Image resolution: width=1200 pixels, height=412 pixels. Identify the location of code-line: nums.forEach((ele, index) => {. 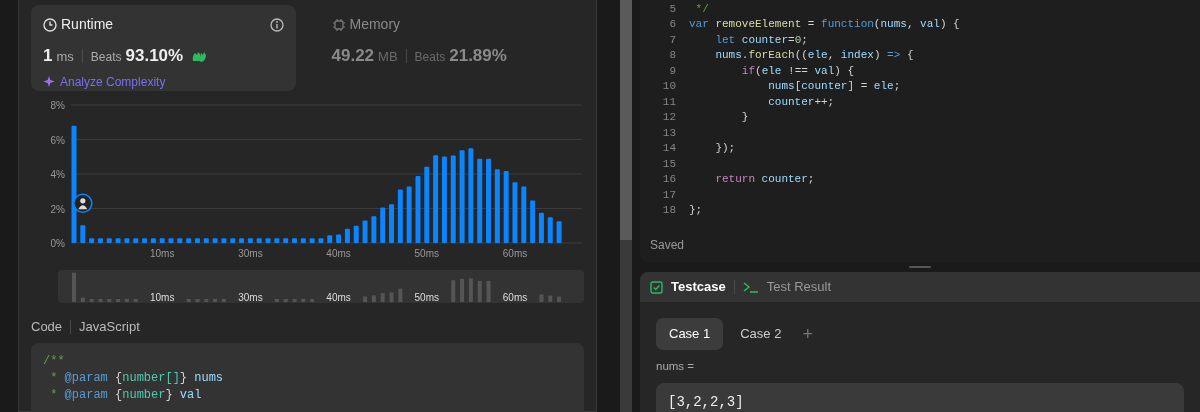
(814, 55).